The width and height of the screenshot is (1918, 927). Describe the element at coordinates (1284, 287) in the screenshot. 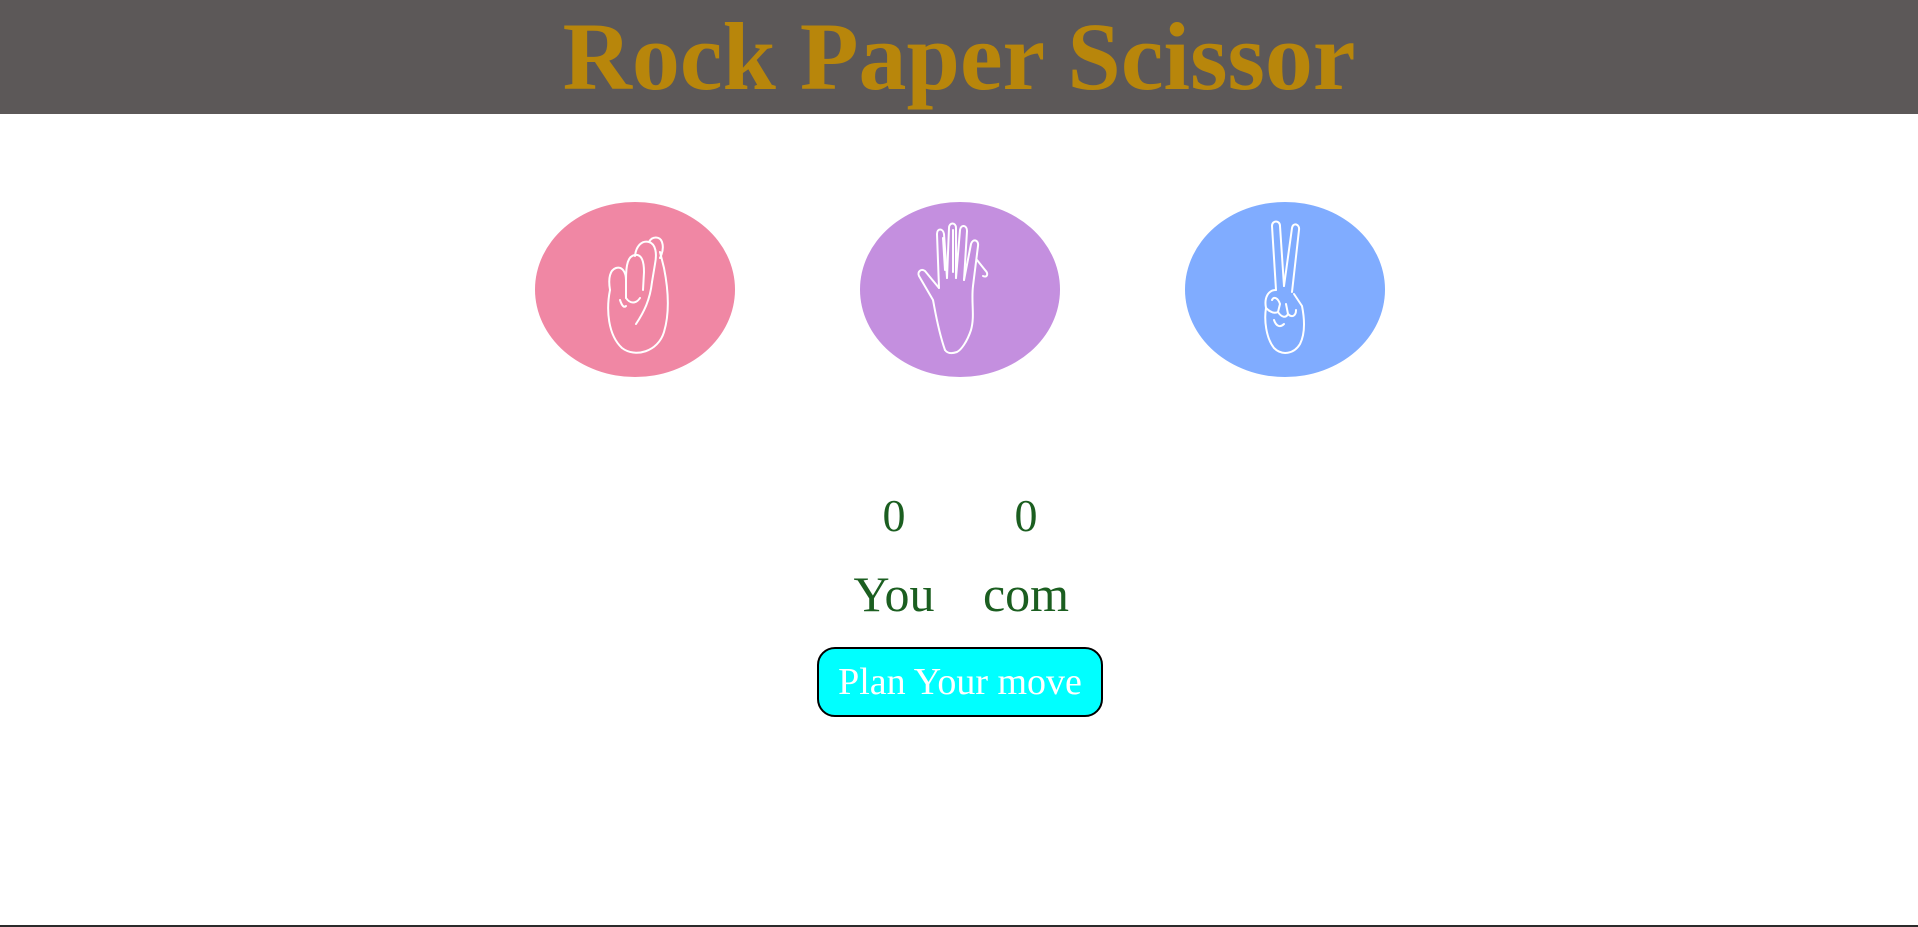

I see `peace-hand-icon` at that location.